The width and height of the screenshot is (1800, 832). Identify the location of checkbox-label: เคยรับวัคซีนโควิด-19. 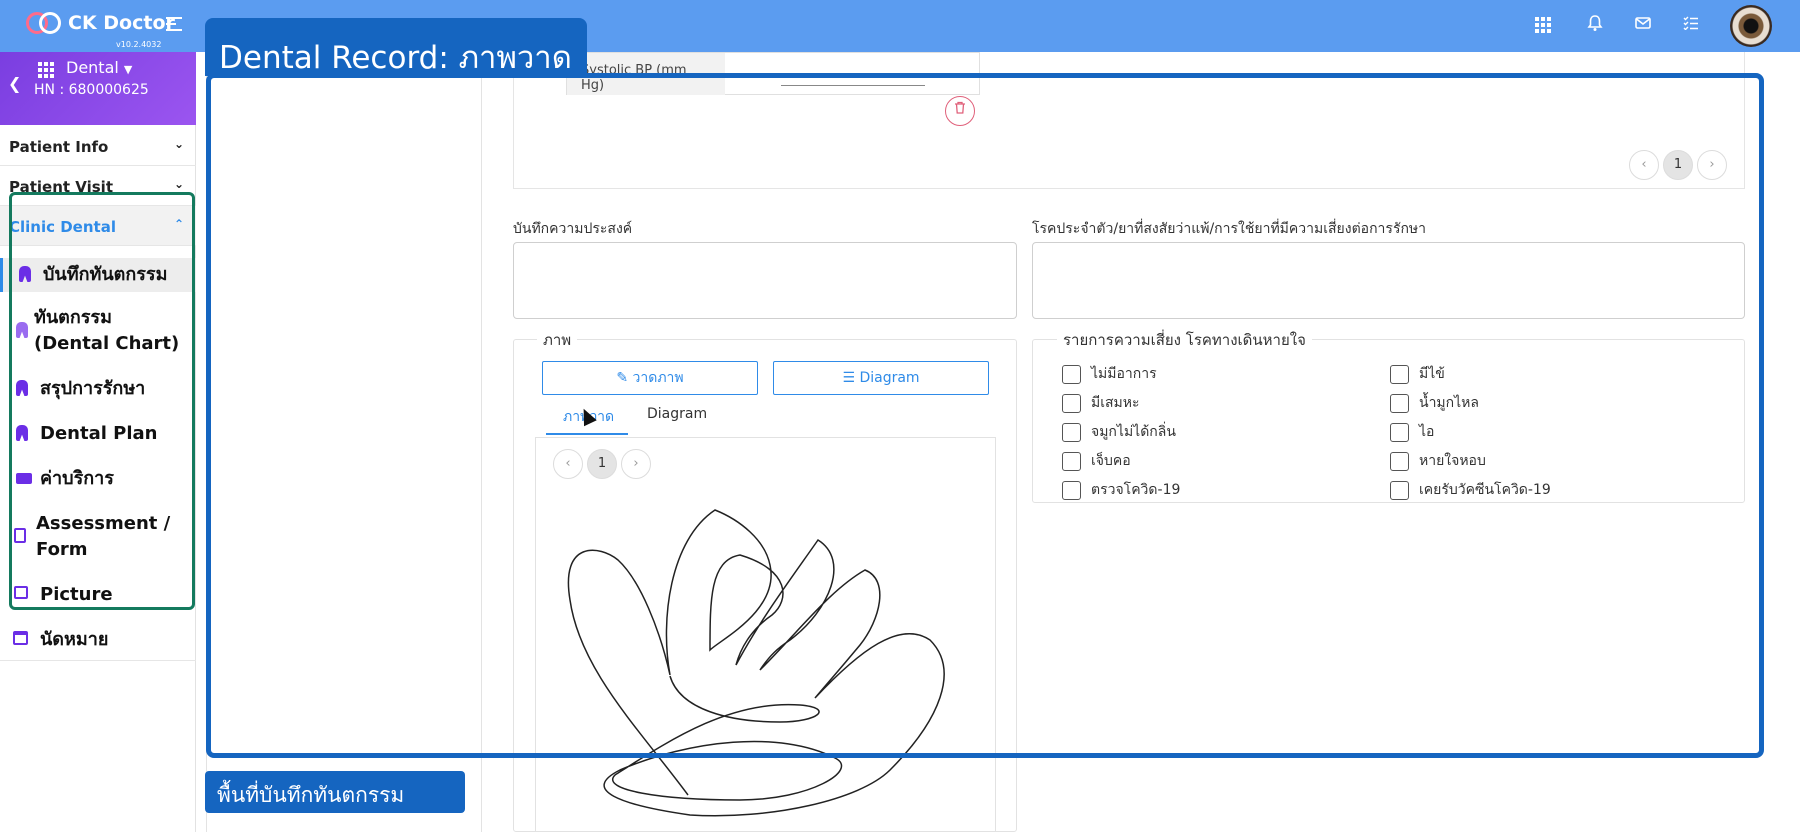
(1485, 490).